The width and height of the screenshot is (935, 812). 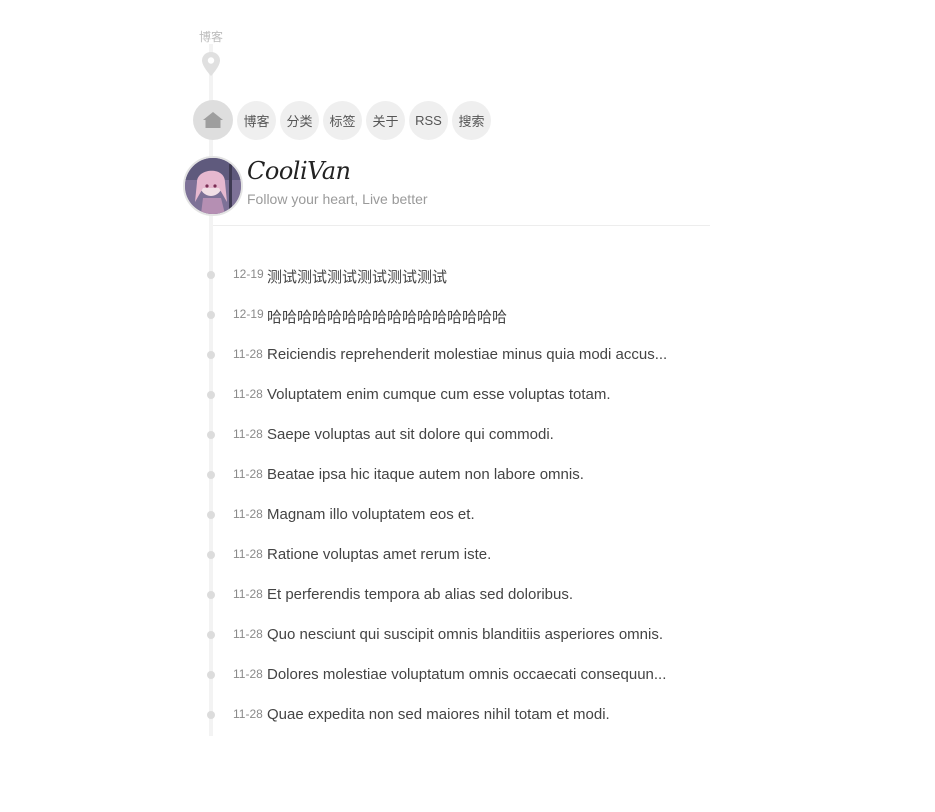 What do you see at coordinates (385, 120) in the screenshot?
I see `nav-item-about: 关于` at bounding box center [385, 120].